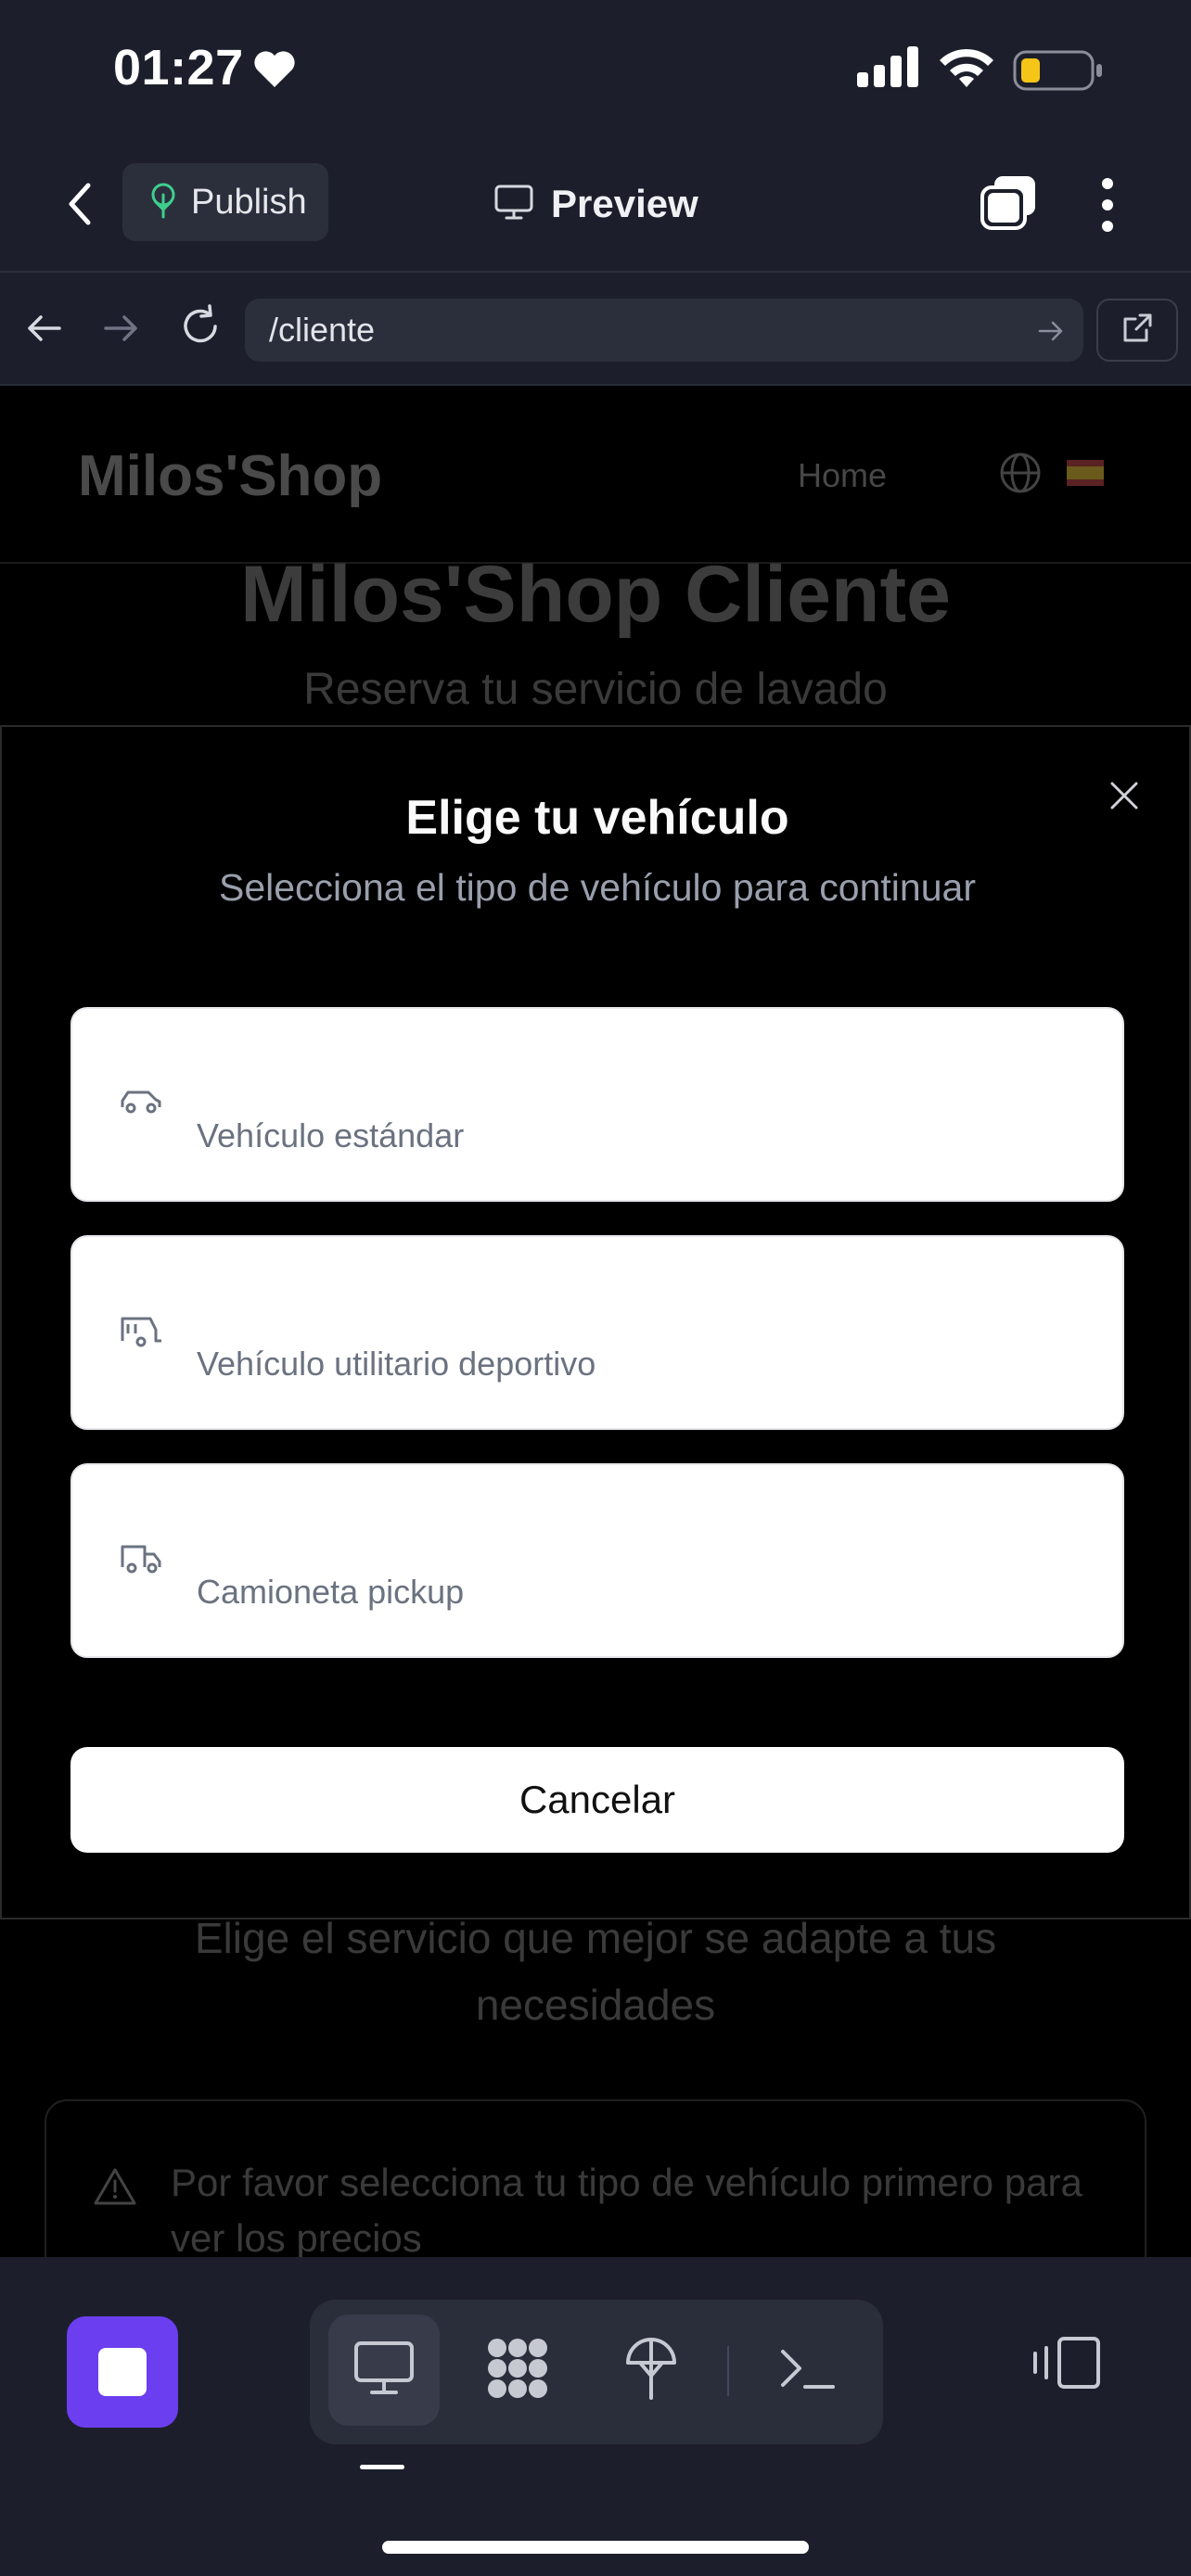  I want to click on browser-url-bar: /cliente, so click(595, 328).